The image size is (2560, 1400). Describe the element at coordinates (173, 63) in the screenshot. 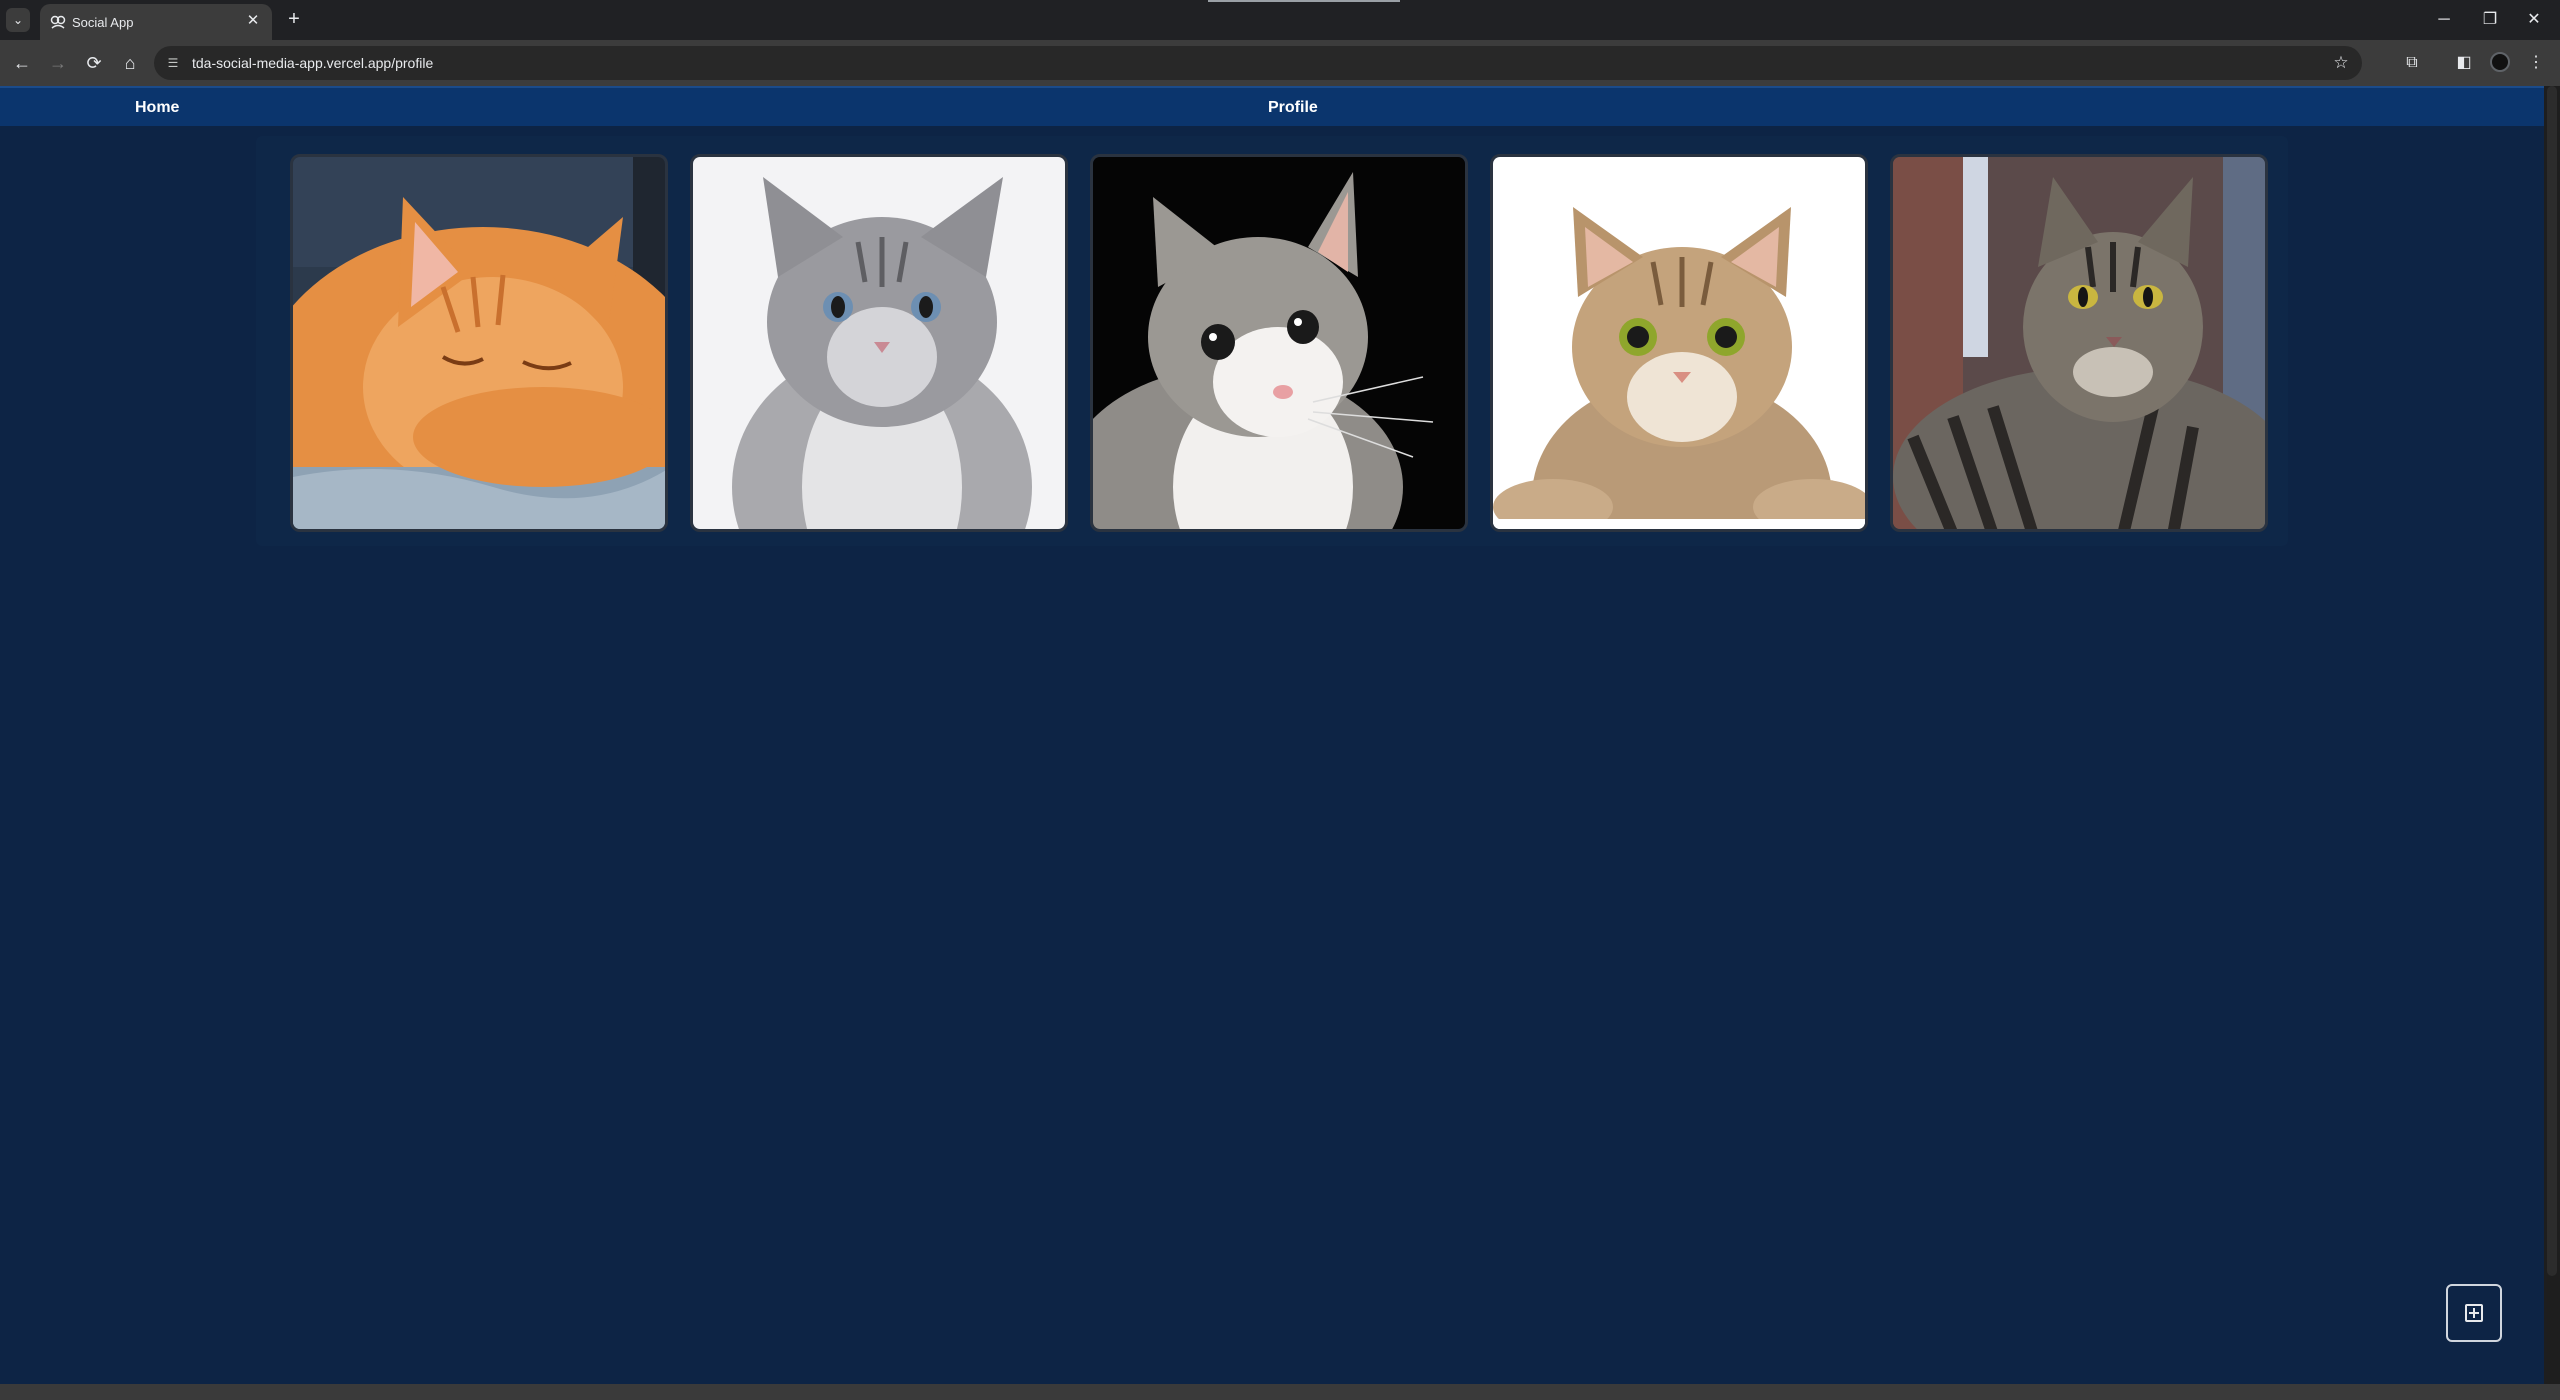

I see `site-info-icon: ☰` at that location.